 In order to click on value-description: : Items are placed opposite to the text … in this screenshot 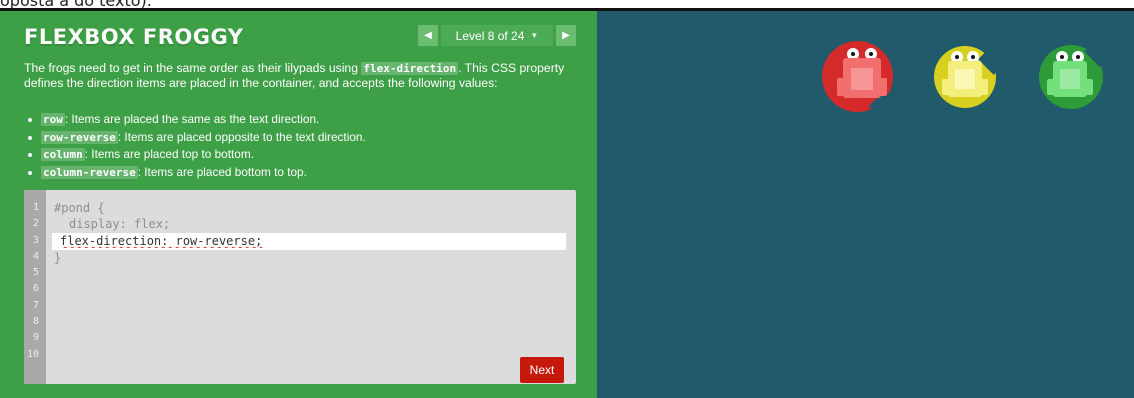, I will do `click(241, 136)`.